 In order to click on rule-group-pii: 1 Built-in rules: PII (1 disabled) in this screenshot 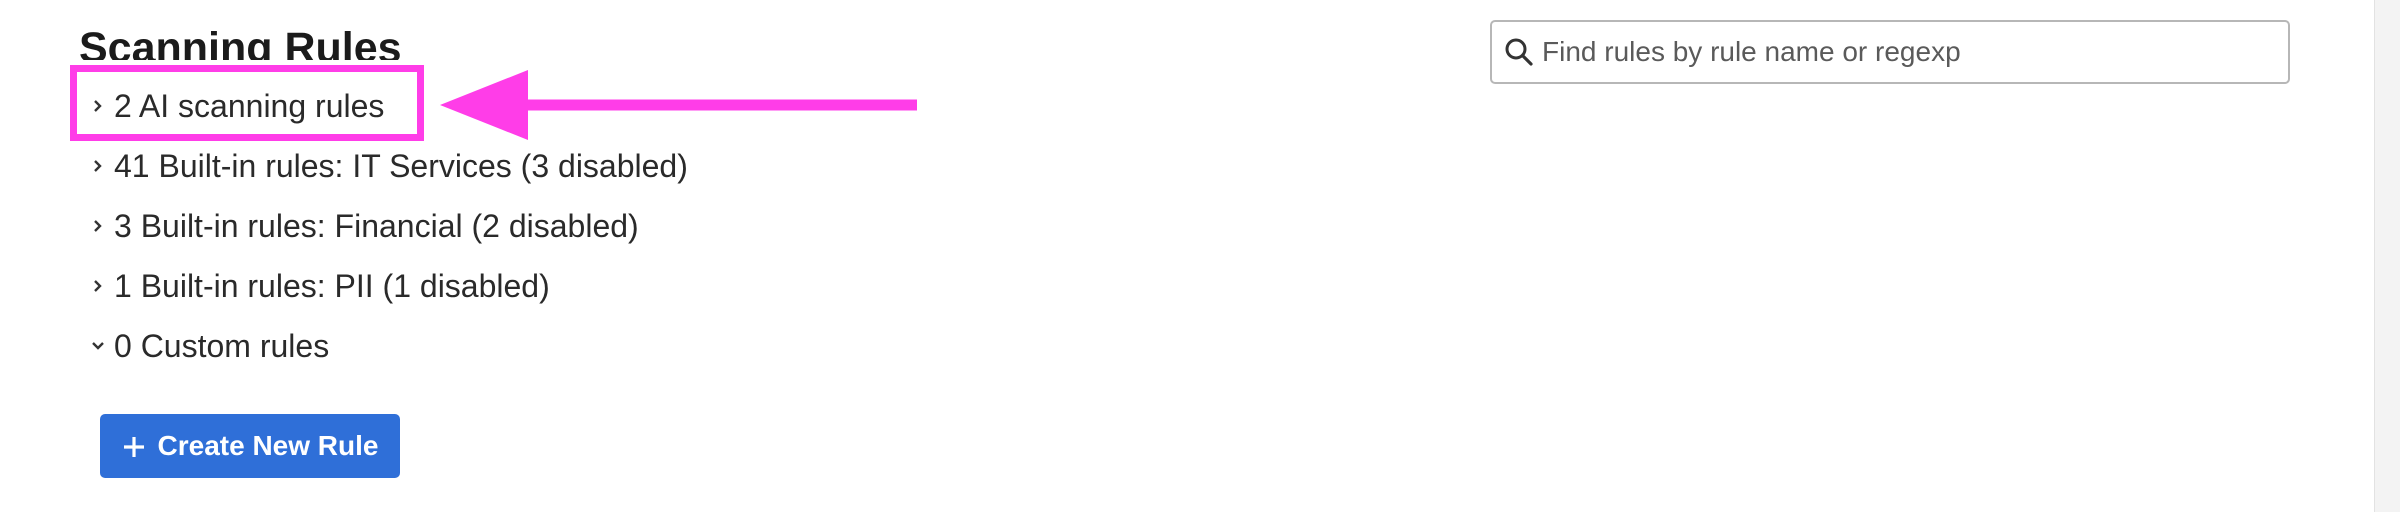, I will do `click(320, 286)`.